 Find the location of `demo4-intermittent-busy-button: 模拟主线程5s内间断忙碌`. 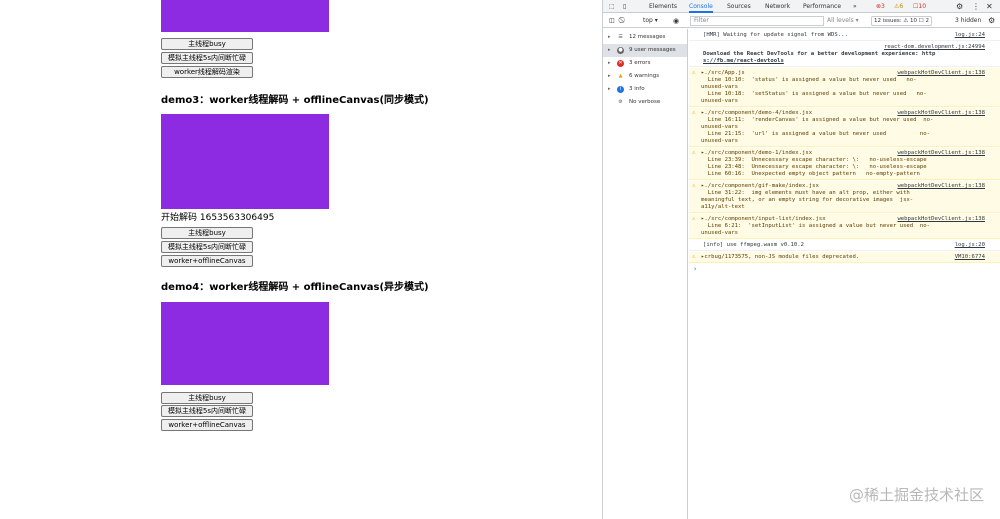

demo4-intermittent-busy-button: 模拟主线程5s内间断忙碌 is located at coordinates (207, 411).